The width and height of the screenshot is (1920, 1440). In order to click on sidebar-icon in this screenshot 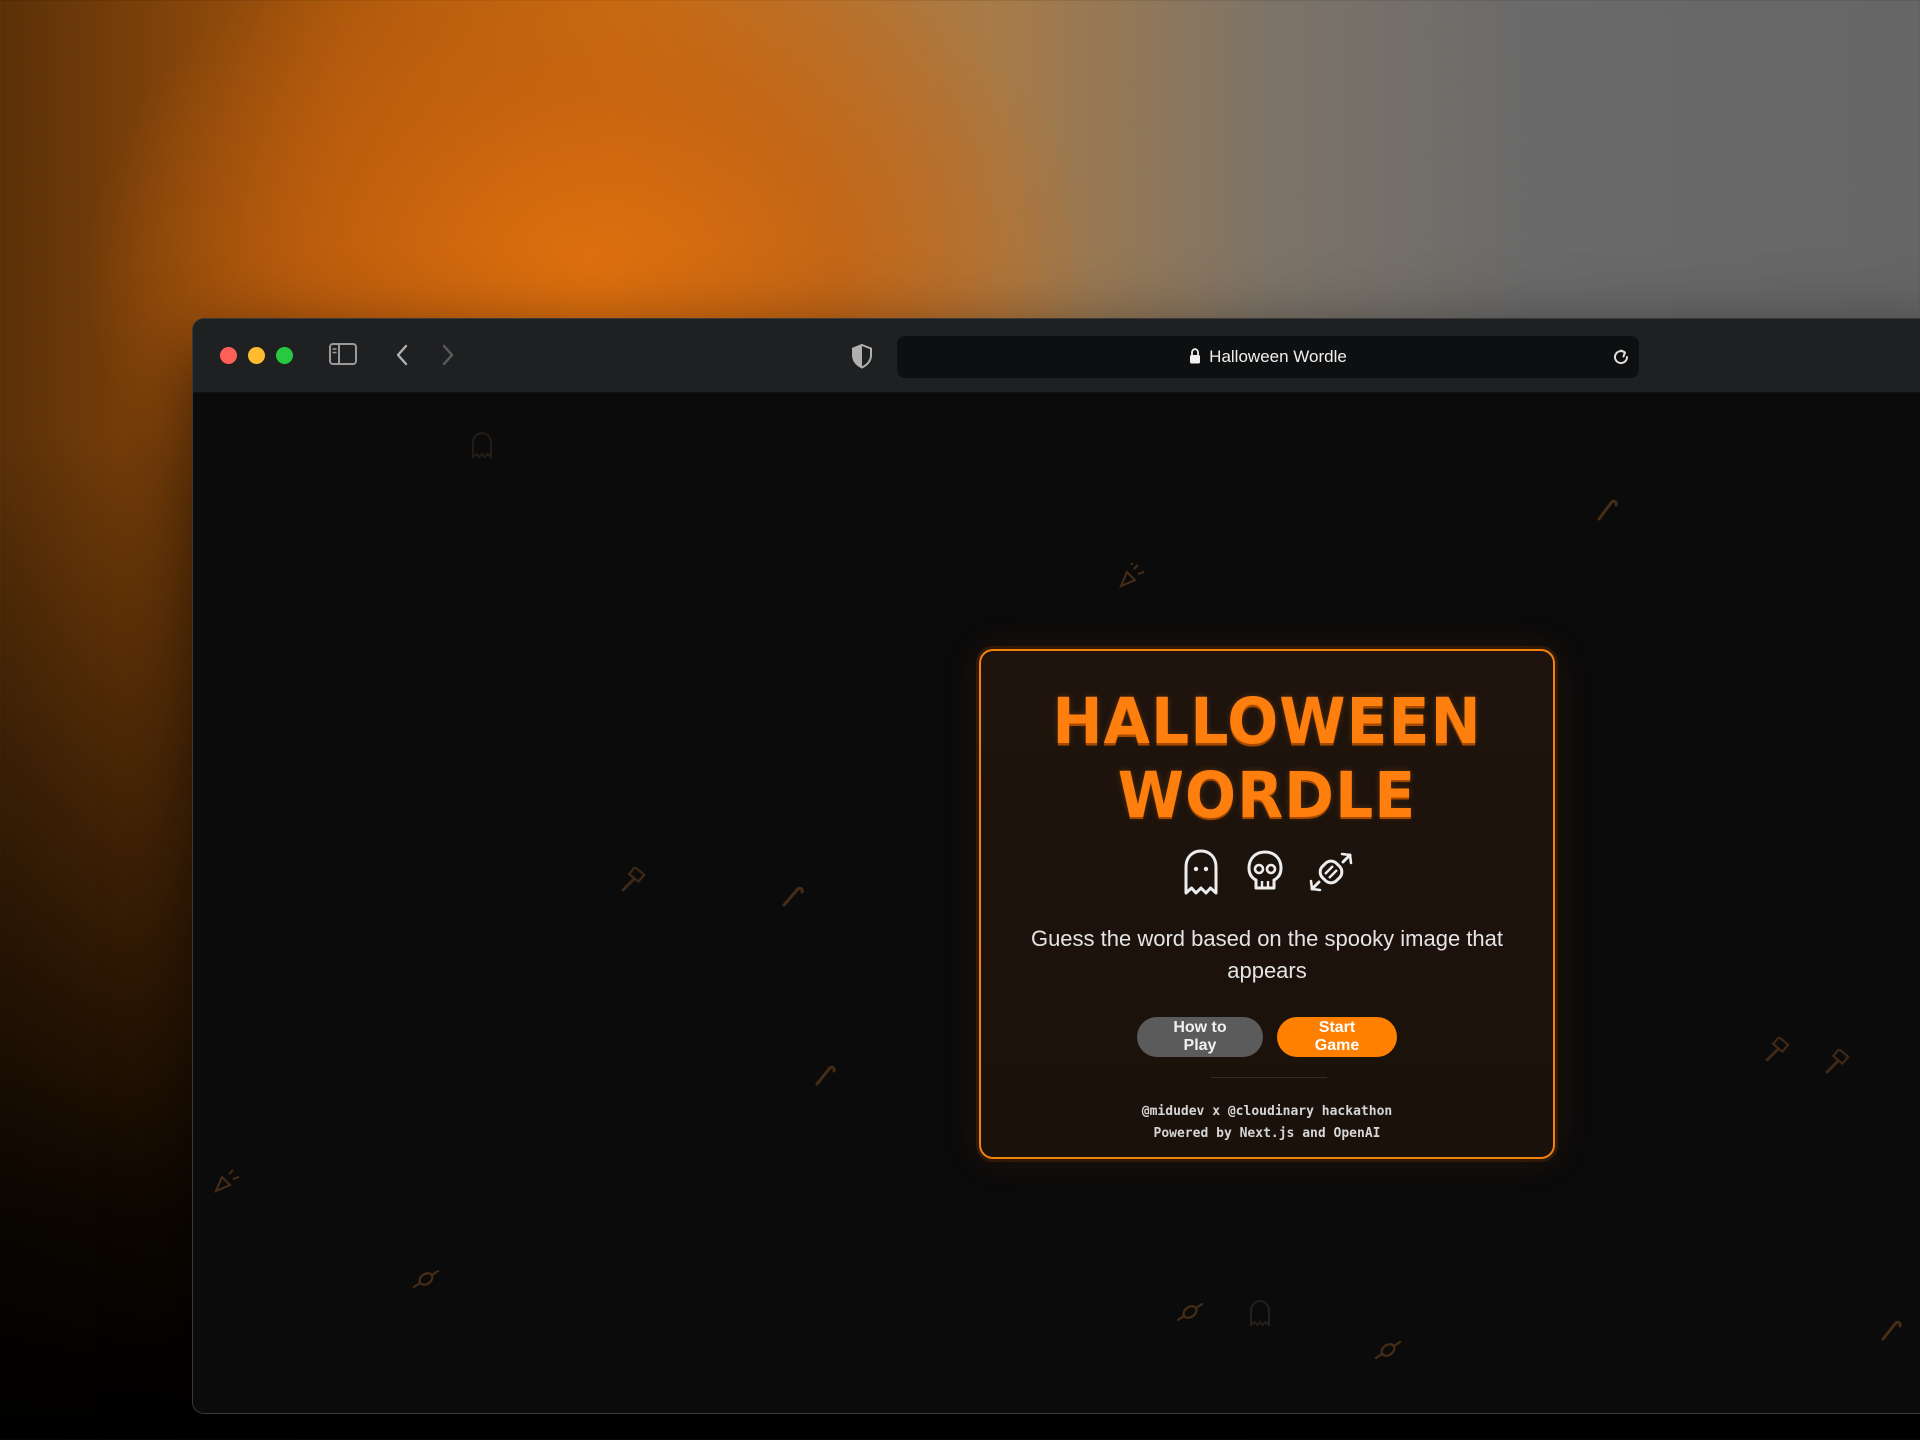, I will do `click(343, 354)`.